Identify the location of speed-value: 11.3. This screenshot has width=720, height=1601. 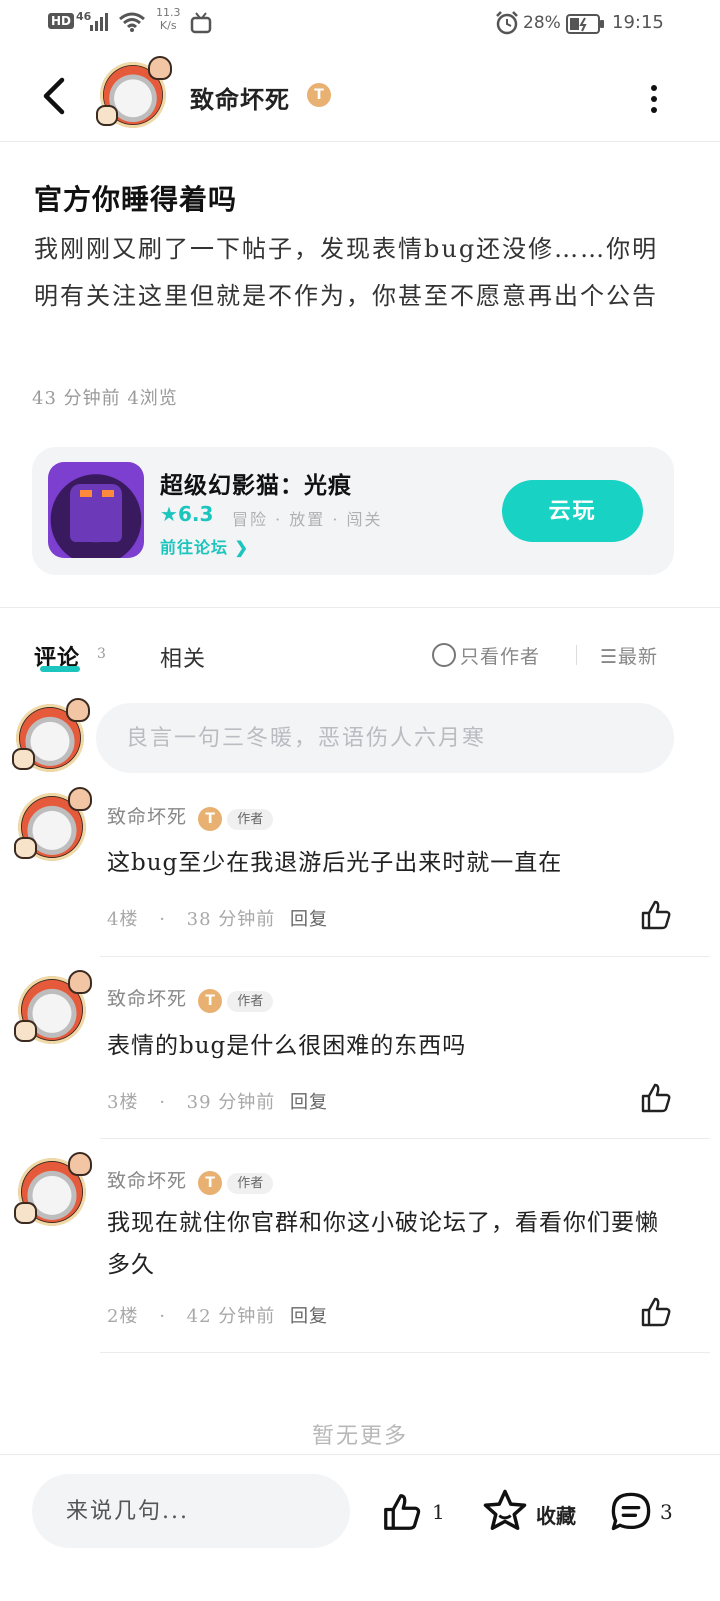
(168, 12).